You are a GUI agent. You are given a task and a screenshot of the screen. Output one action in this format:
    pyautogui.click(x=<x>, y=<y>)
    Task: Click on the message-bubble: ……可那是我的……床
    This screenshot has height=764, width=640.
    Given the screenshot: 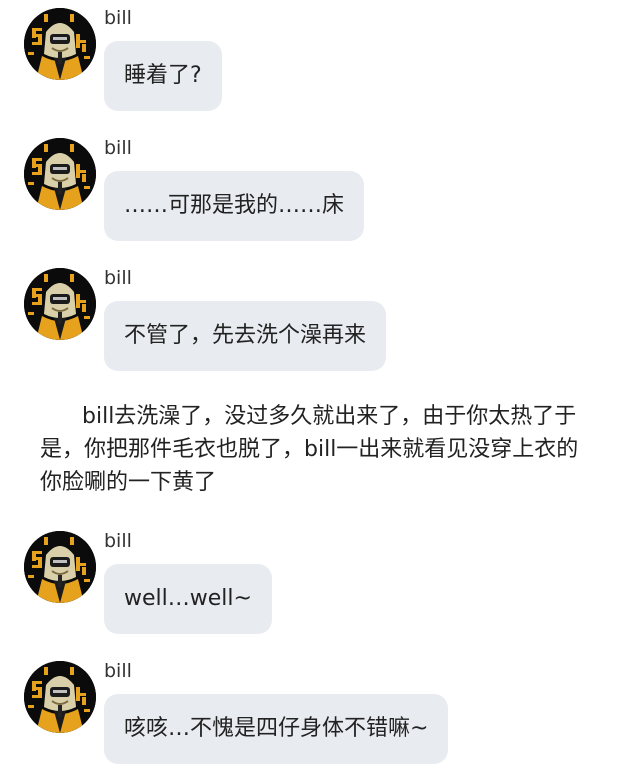 What is the action you would take?
    pyautogui.click(x=234, y=206)
    